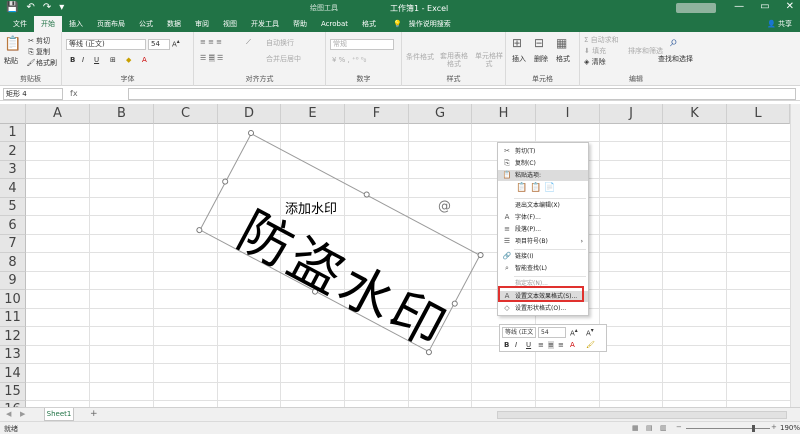  I want to click on menu-item-cut: ✂ 剪切(T), so click(543, 151).